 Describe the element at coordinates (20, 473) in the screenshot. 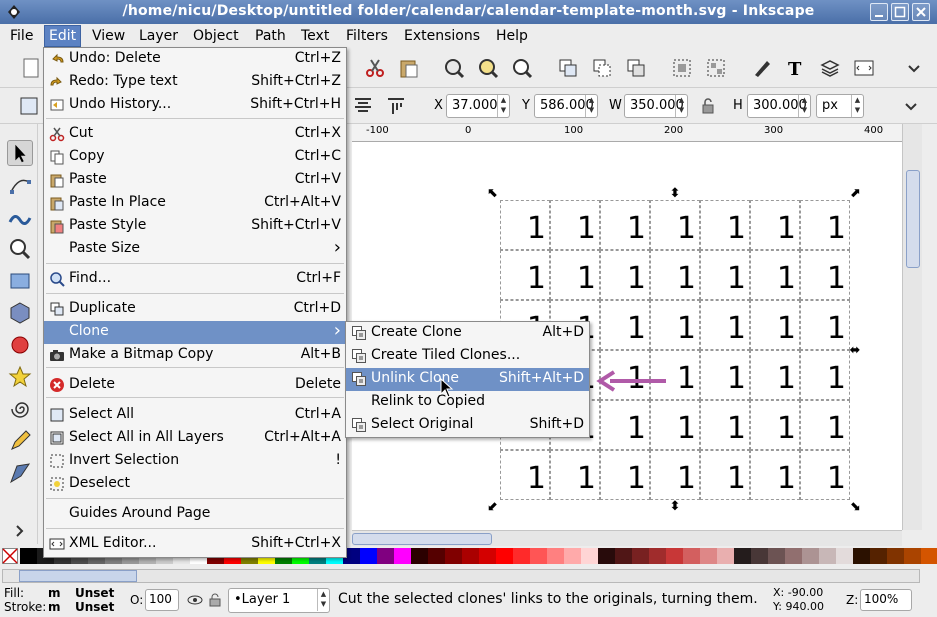

I see `calligraphy-tool-icon` at that location.